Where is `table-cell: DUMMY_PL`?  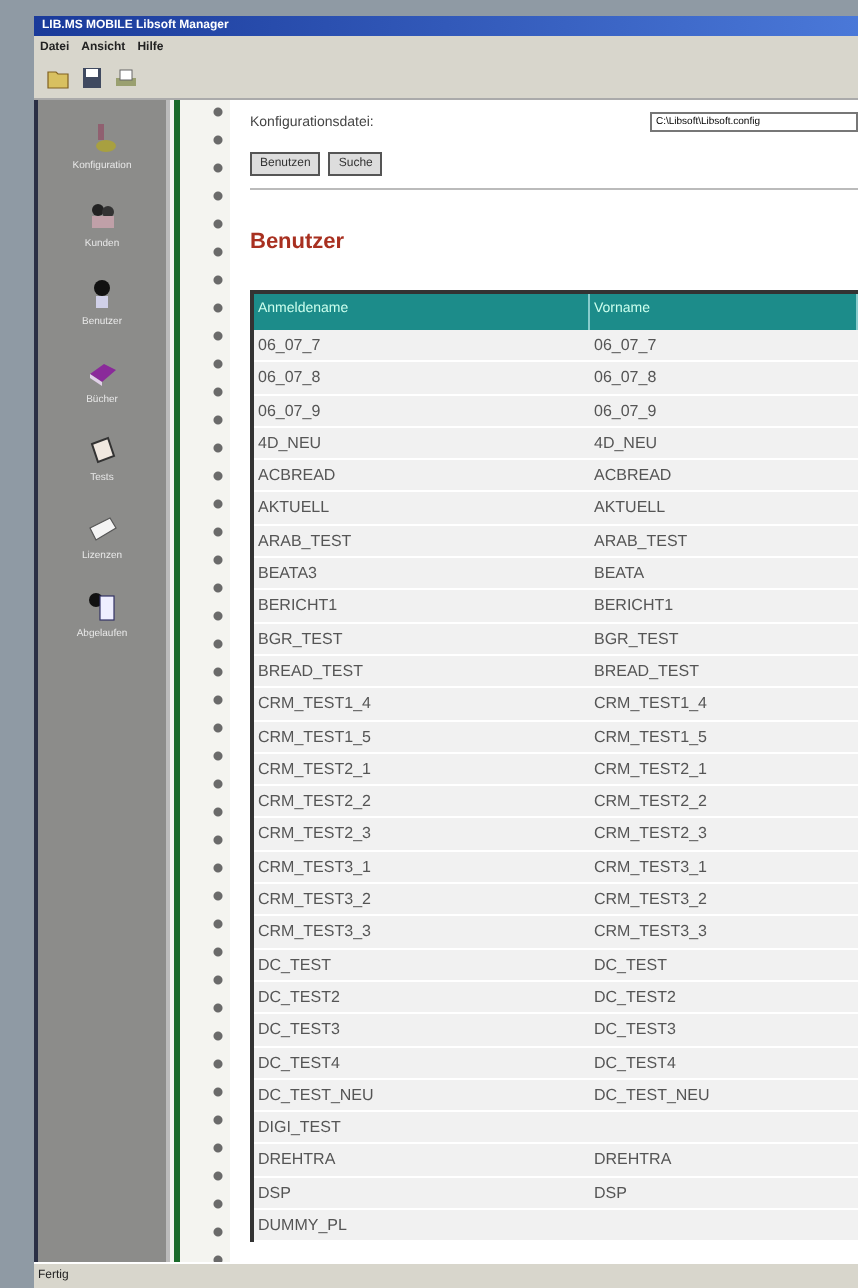
table-cell: DUMMY_PL is located at coordinates (302, 1225).